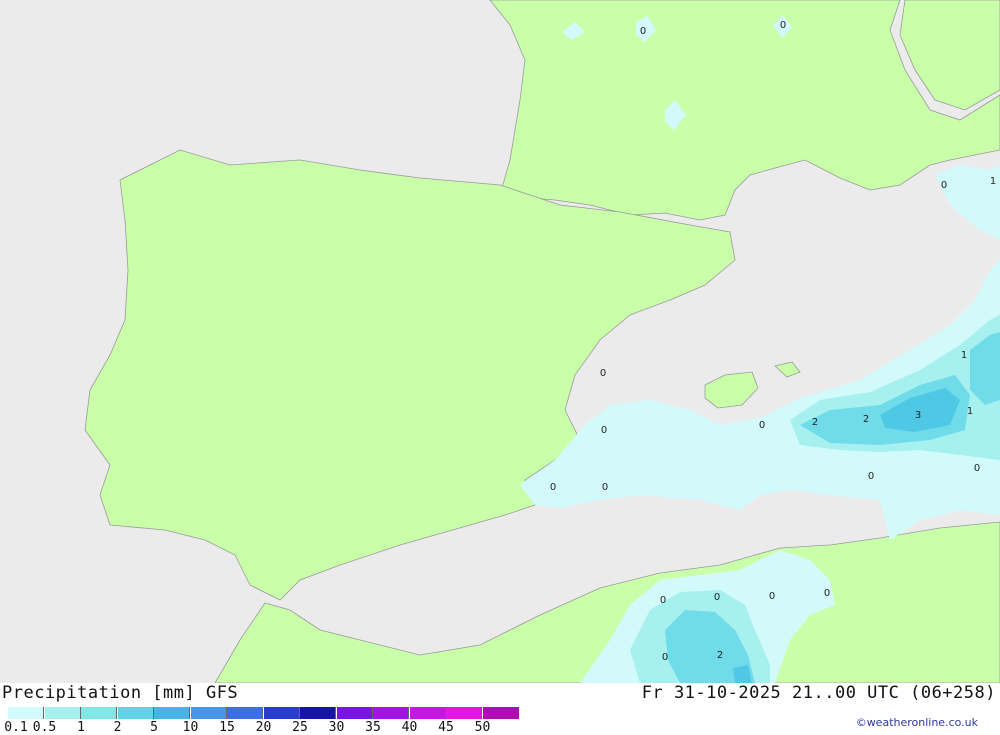  I want to click on forecast-datetime: Fr 31-10-2025 21..00 UTC (06+258), so click(818, 693).